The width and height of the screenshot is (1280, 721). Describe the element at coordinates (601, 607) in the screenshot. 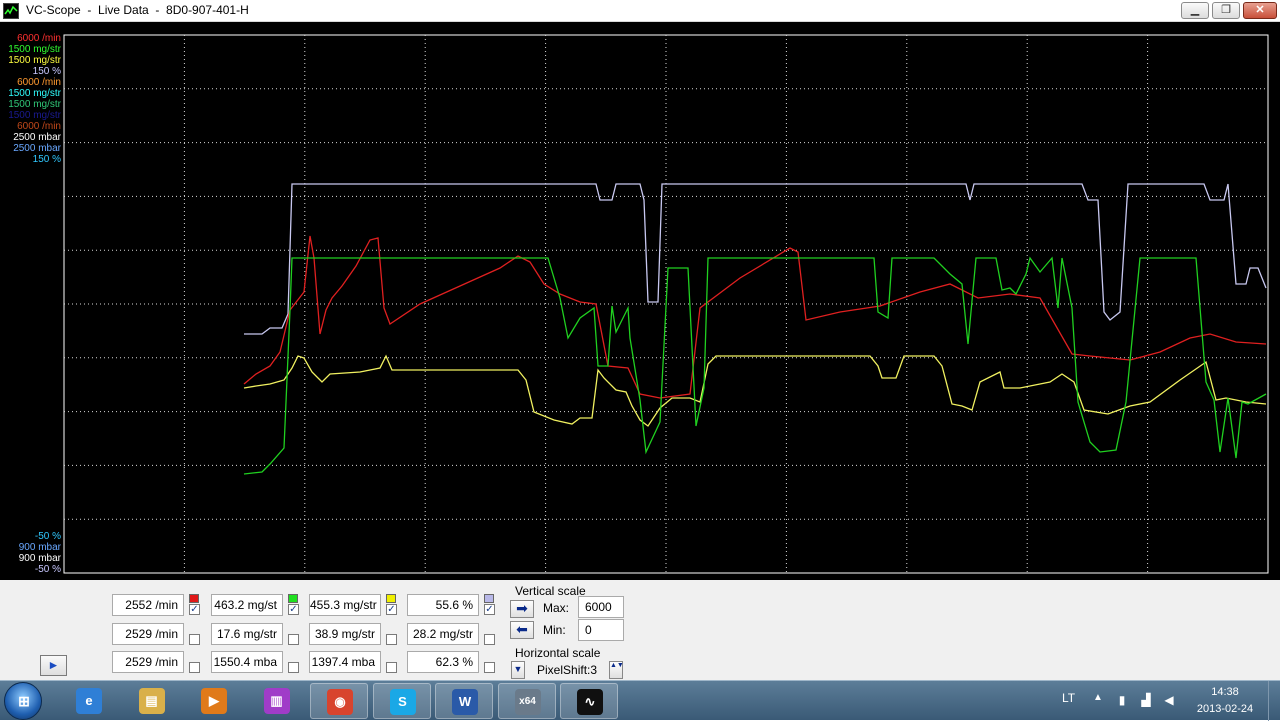

I see `max-input: 6000` at that location.